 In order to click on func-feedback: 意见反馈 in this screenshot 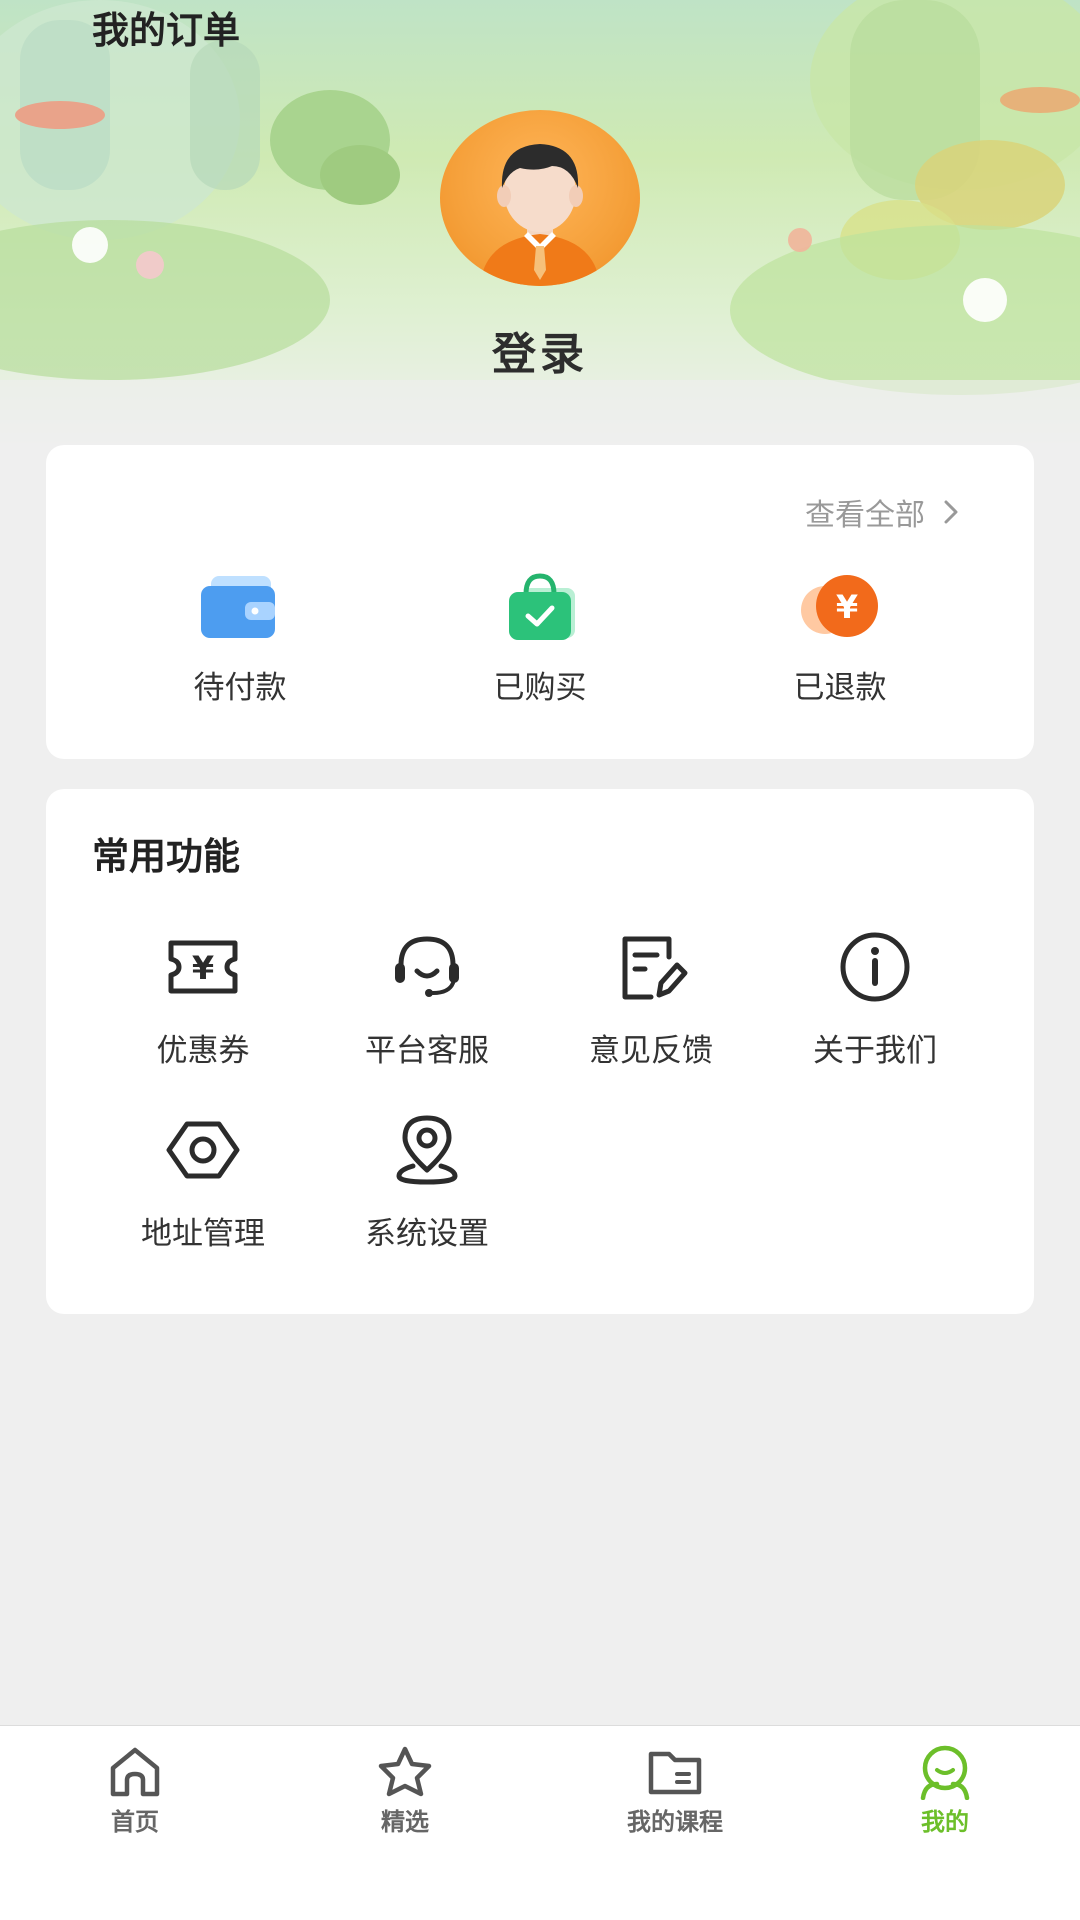, I will do `click(651, 998)`.